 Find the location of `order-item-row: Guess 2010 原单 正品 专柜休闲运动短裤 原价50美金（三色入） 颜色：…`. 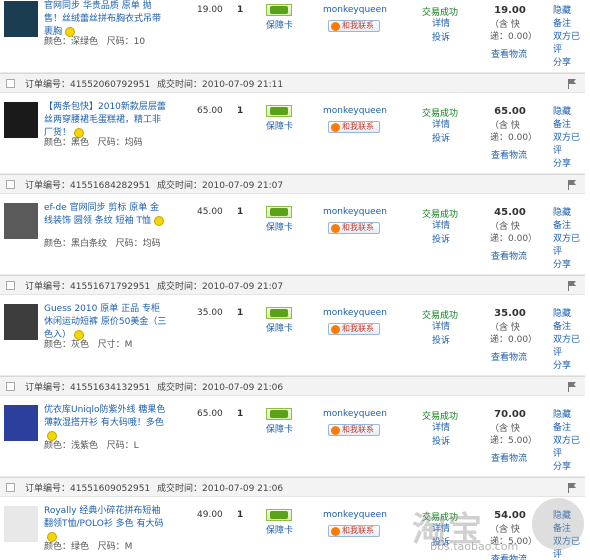

order-item-row: Guess 2010 原单 正品 专柜休闲运动短裤 原价50美金（三色入） 颜色：… is located at coordinates (292, 335).